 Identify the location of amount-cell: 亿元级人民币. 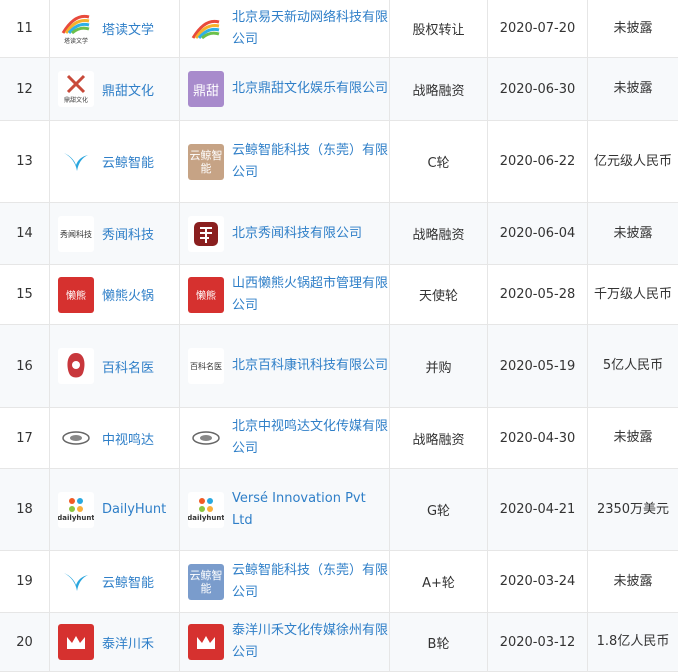
(633, 161).